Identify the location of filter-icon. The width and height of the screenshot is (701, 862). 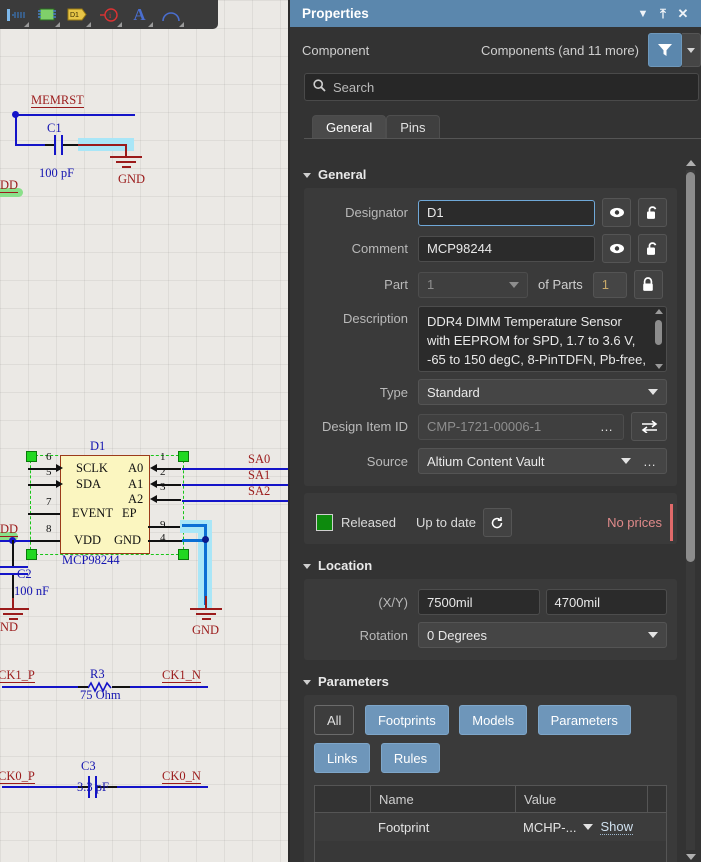
(665, 50).